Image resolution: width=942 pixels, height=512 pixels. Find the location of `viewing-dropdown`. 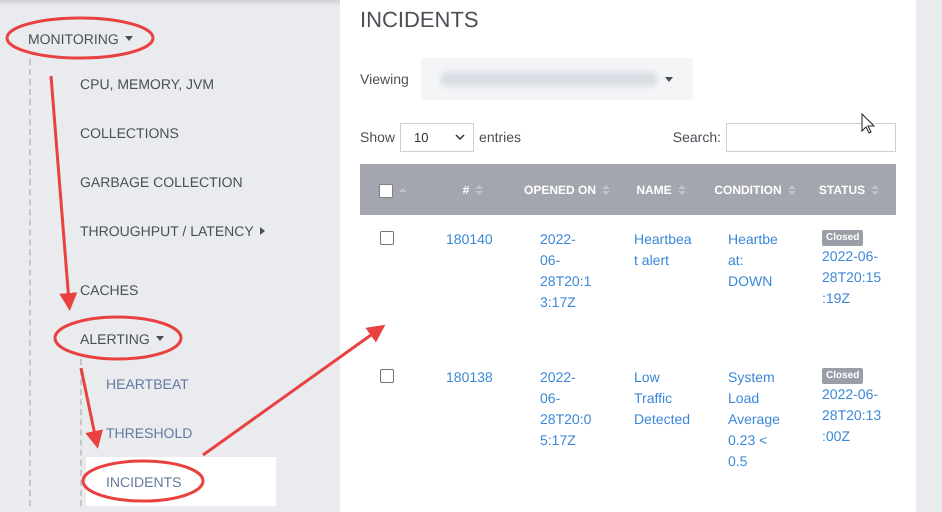

viewing-dropdown is located at coordinates (556, 79).